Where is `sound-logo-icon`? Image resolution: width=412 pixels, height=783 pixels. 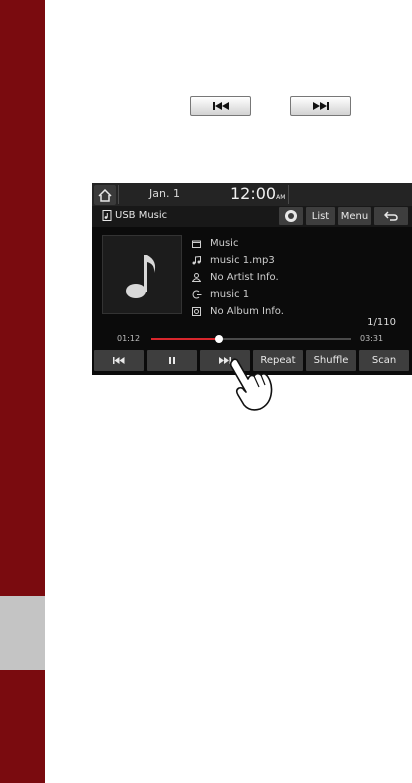
sound-logo-icon is located at coordinates (291, 216).